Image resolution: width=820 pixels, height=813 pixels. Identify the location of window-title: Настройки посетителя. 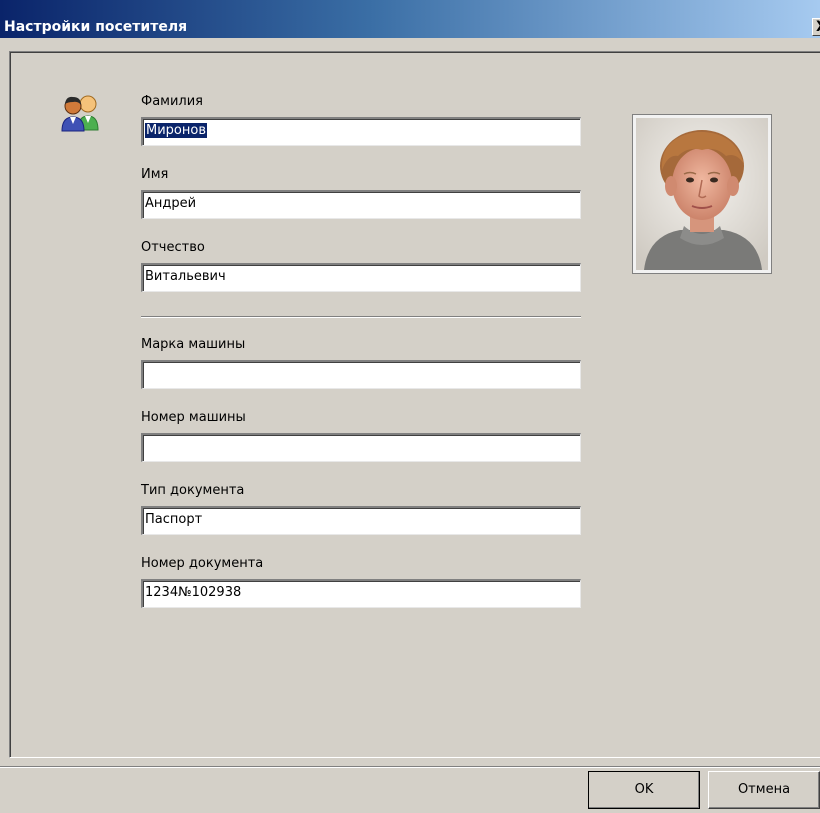
(96, 27).